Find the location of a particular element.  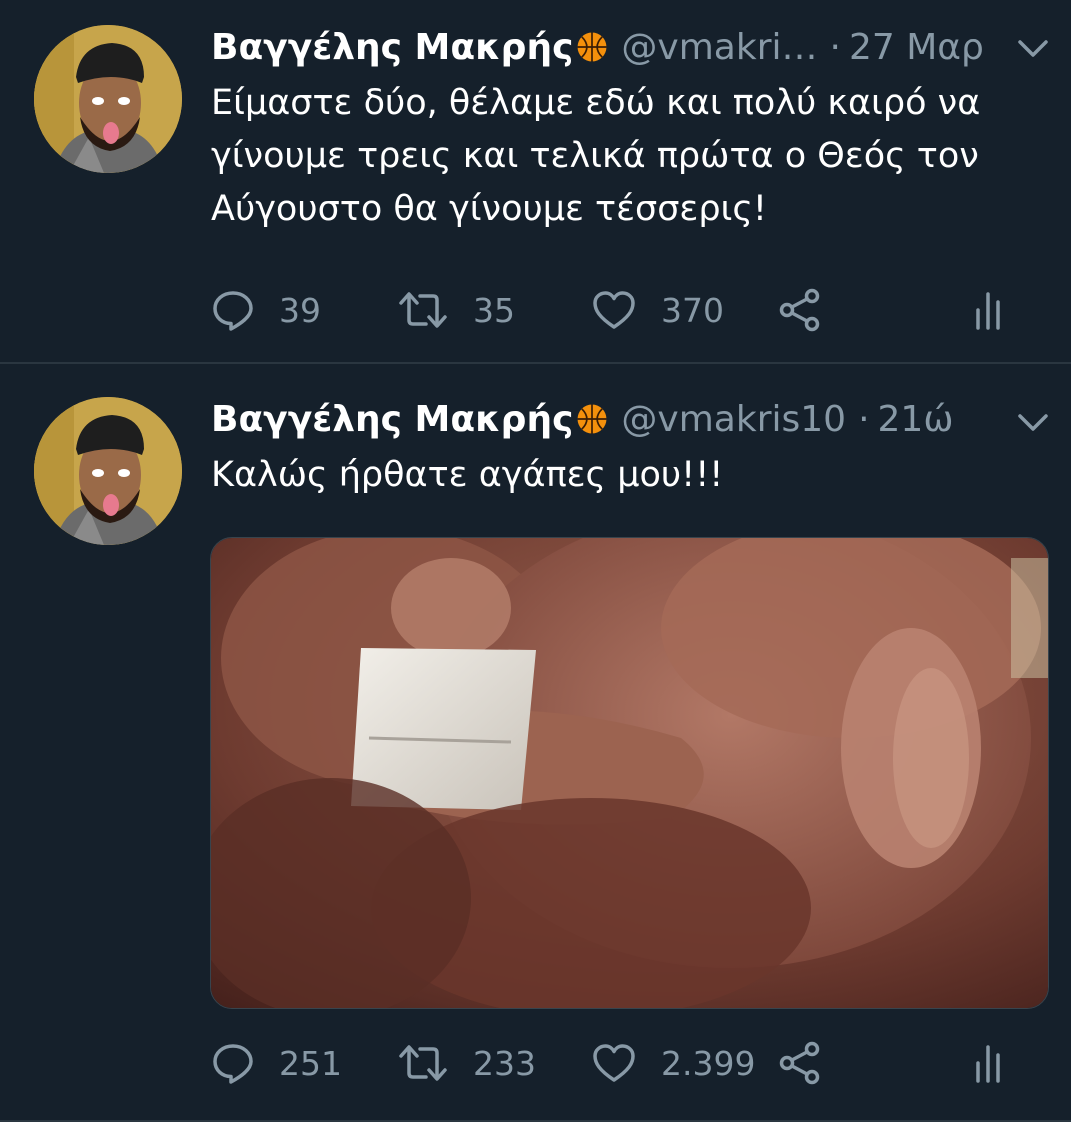

like-button: 370 is located at coordinates (657, 310).